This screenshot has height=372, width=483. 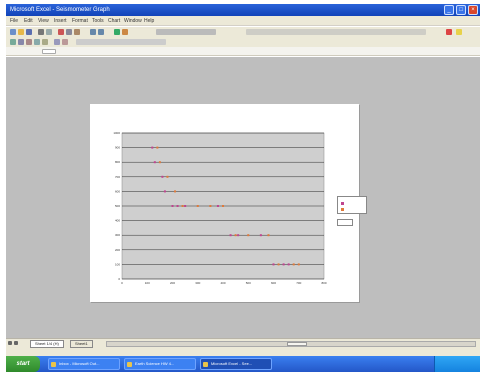 I want to click on menu-file: File, so click(x=14, y=21).